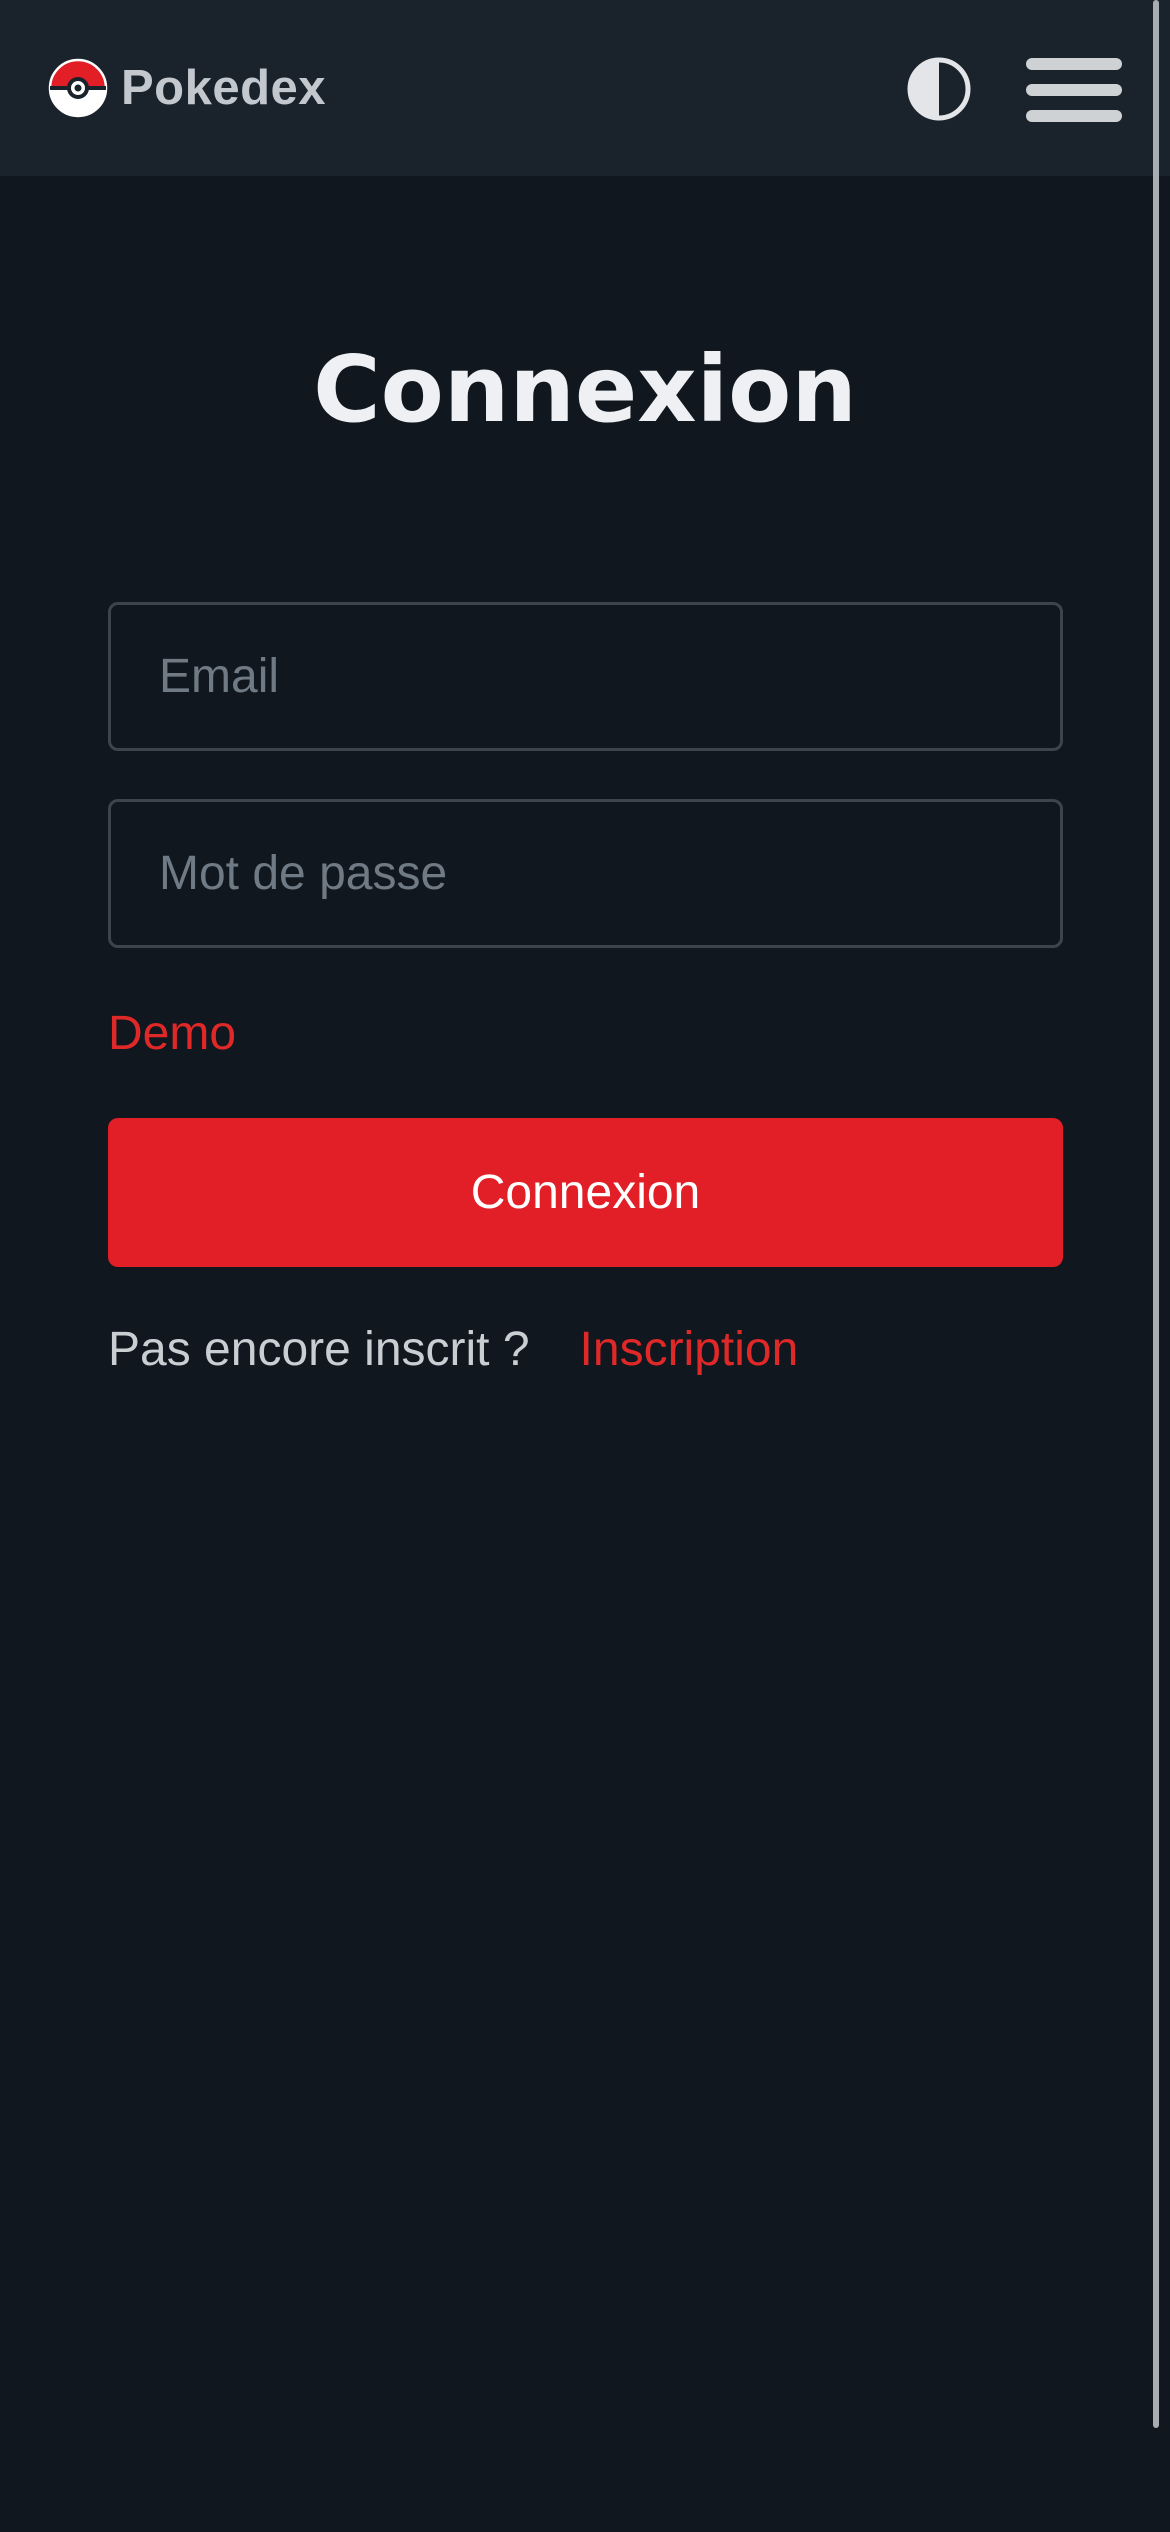 This screenshot has height=2532, width=1170. Describe the element at coordinates (585, 88) in the screenshot. I see `navbar: Pokedex` at that location.